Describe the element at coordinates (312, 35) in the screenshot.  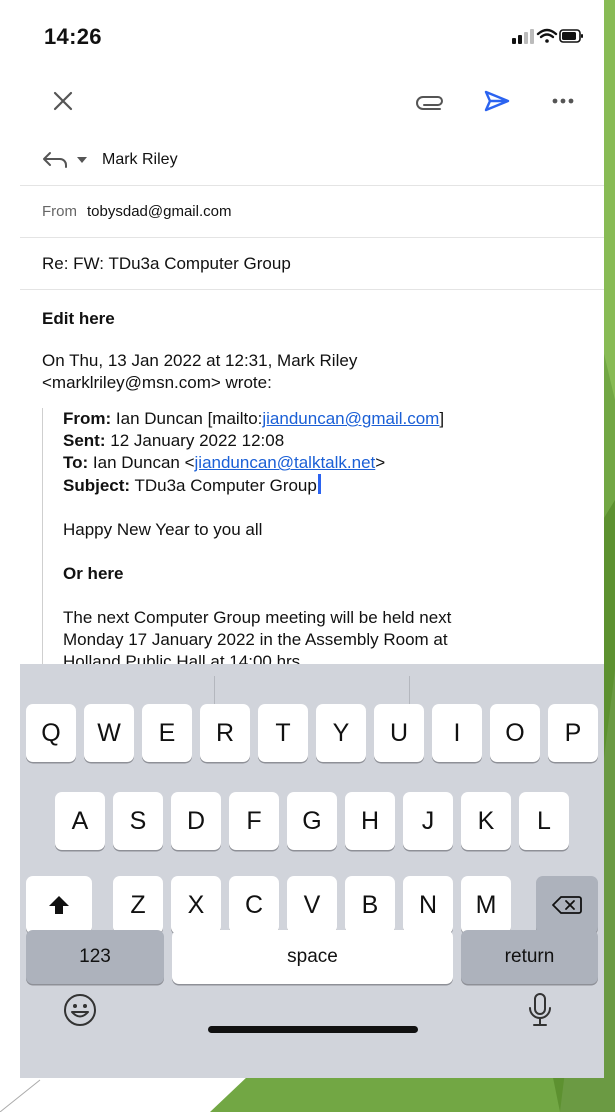
I see `status-bar: 14:26` at that location.